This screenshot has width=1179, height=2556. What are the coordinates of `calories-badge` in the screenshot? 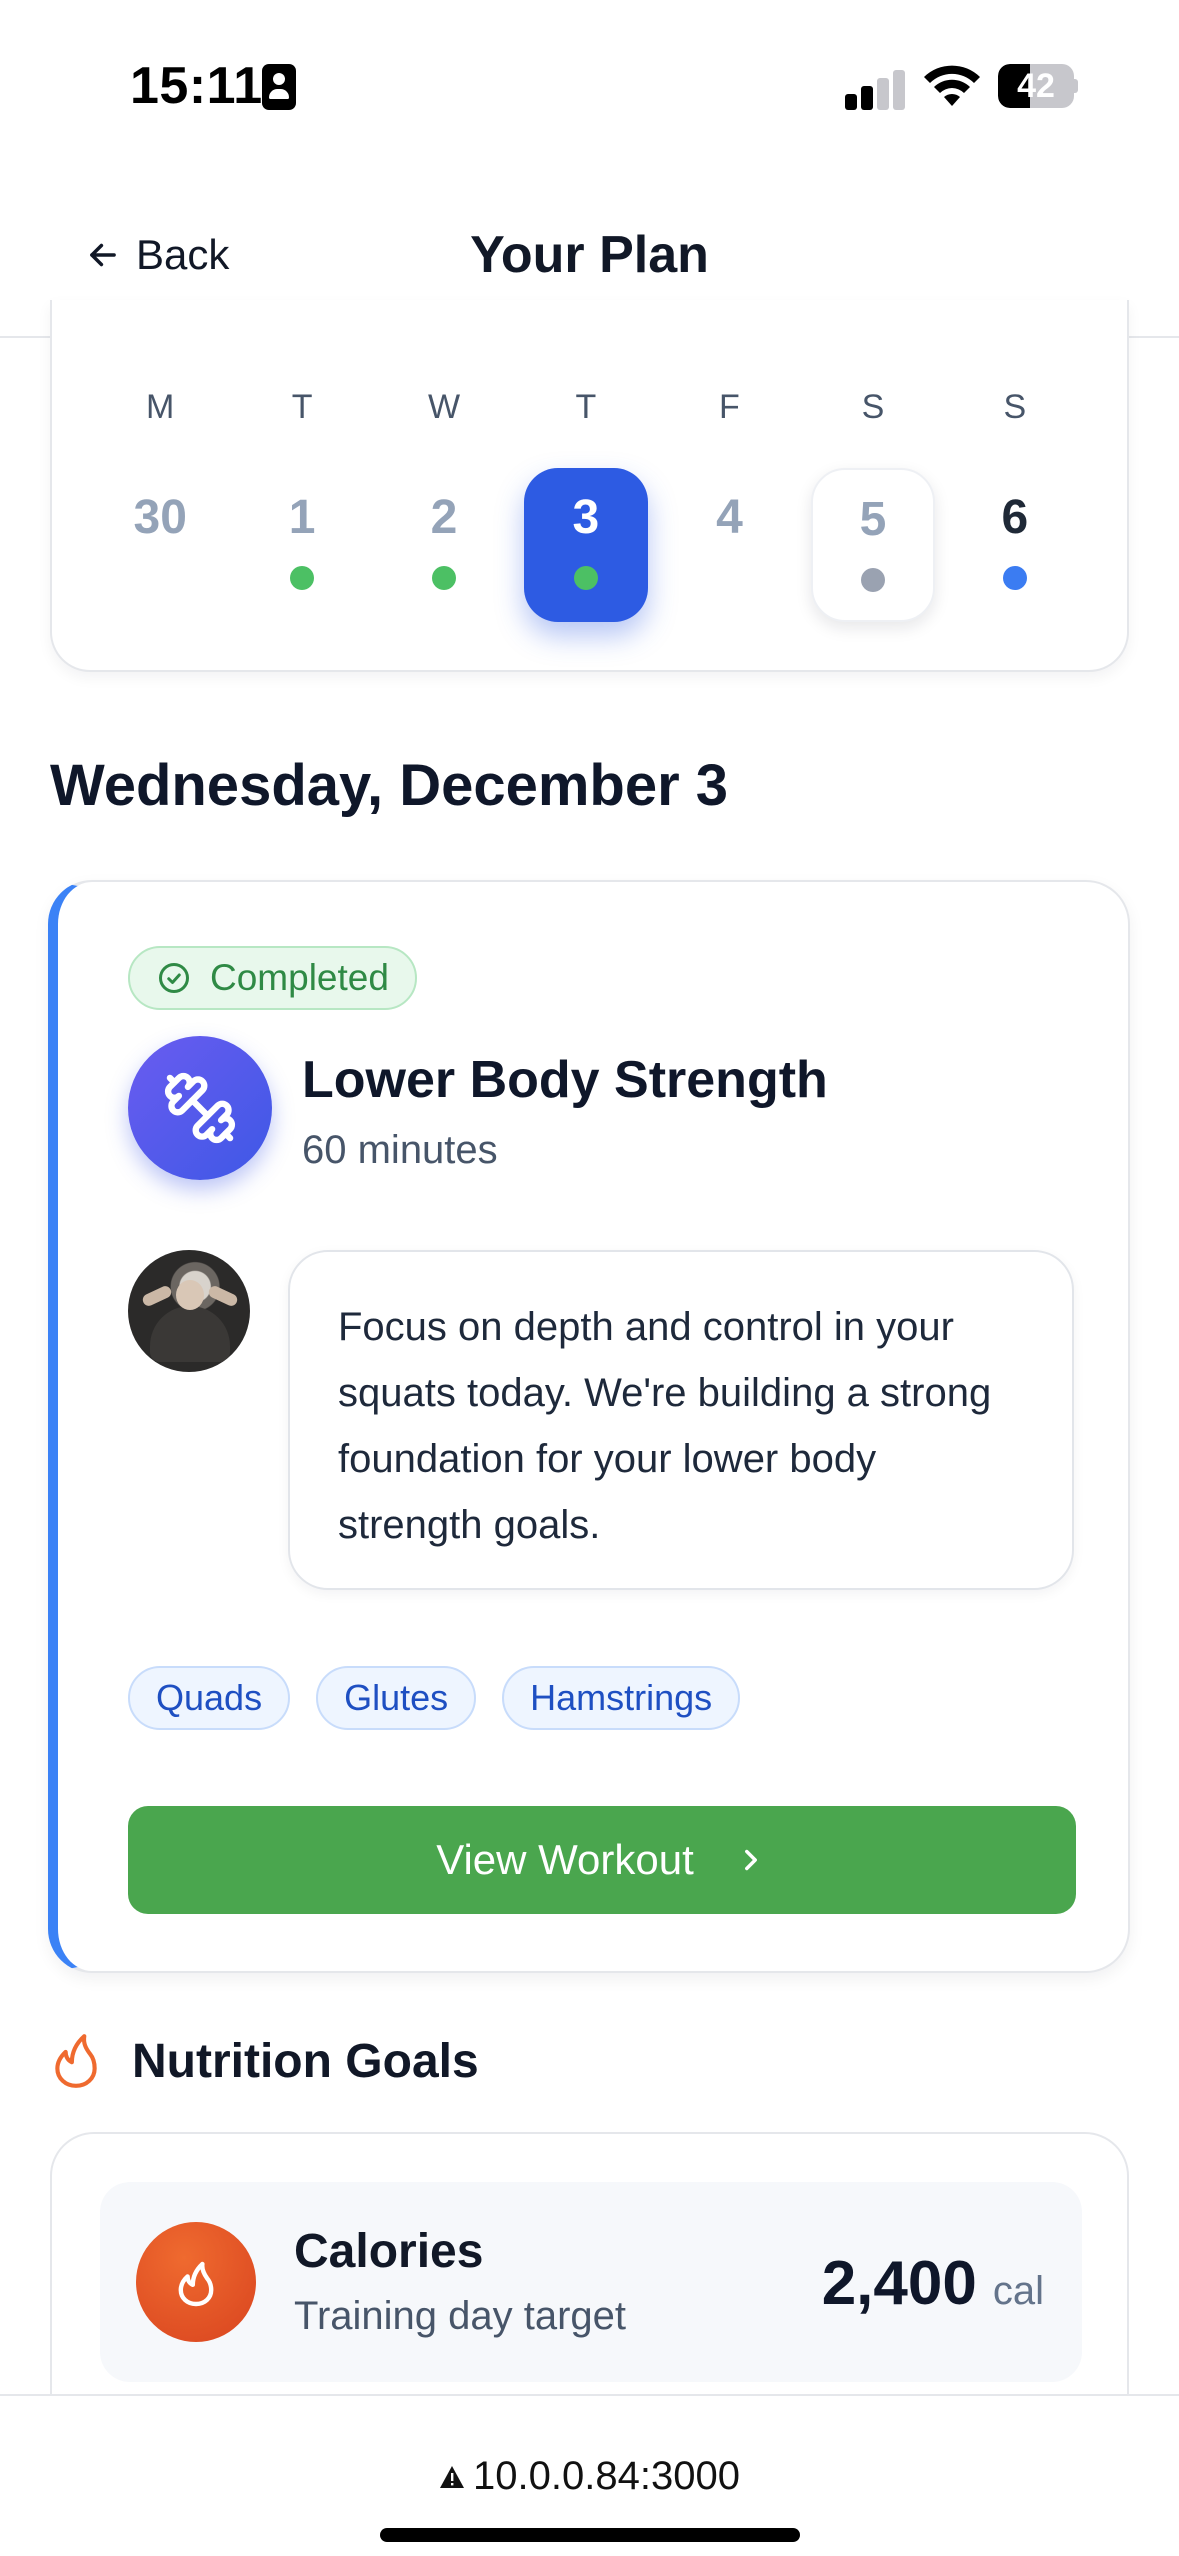 It's located at (196, 2282).